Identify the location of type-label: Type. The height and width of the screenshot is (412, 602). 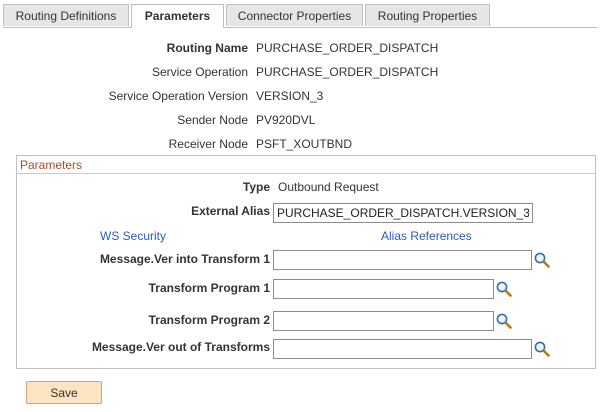
(256, 187).